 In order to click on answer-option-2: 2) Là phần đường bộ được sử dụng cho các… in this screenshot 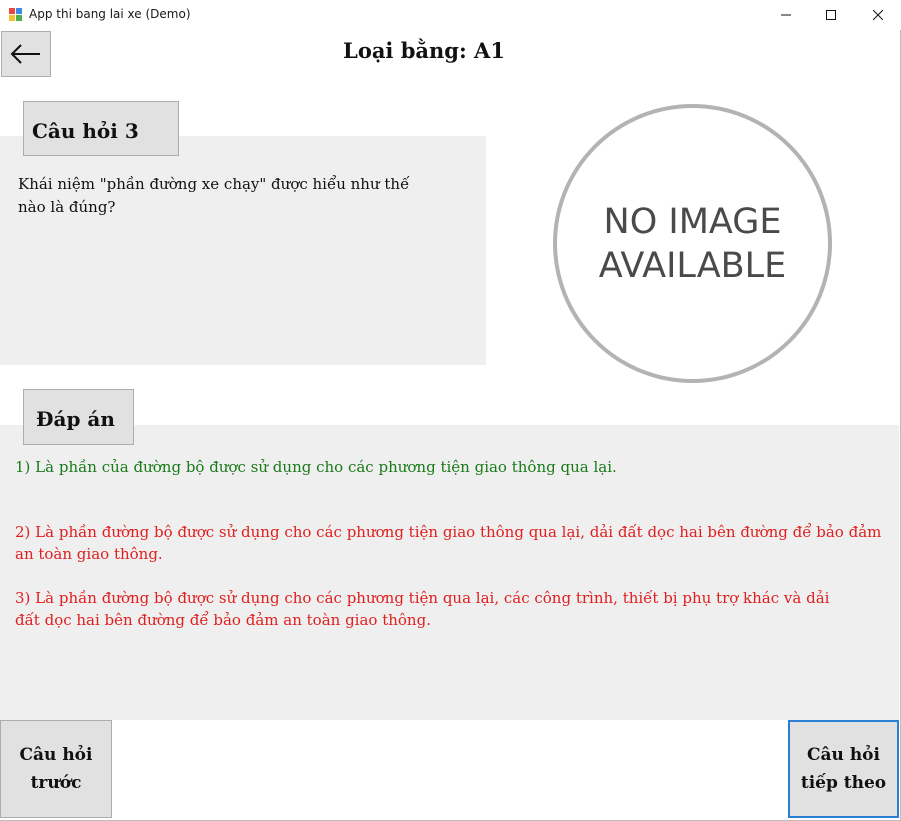, I will do `click(453, 543)`.